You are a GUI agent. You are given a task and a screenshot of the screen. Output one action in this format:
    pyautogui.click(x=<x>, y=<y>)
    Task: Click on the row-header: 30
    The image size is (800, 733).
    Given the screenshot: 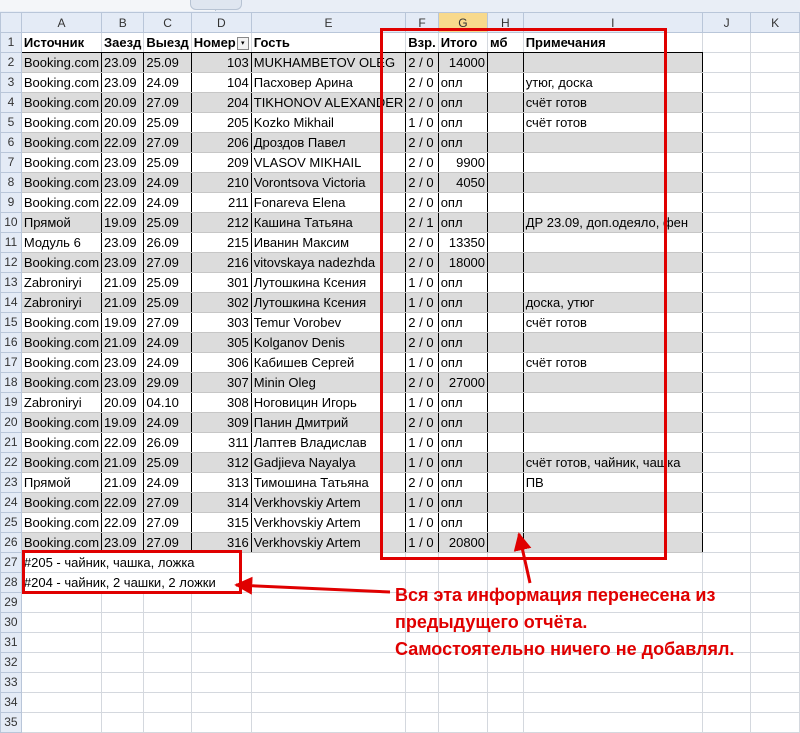 What is the action you would take?
    pyautogui.click(x=11, y=622)
    